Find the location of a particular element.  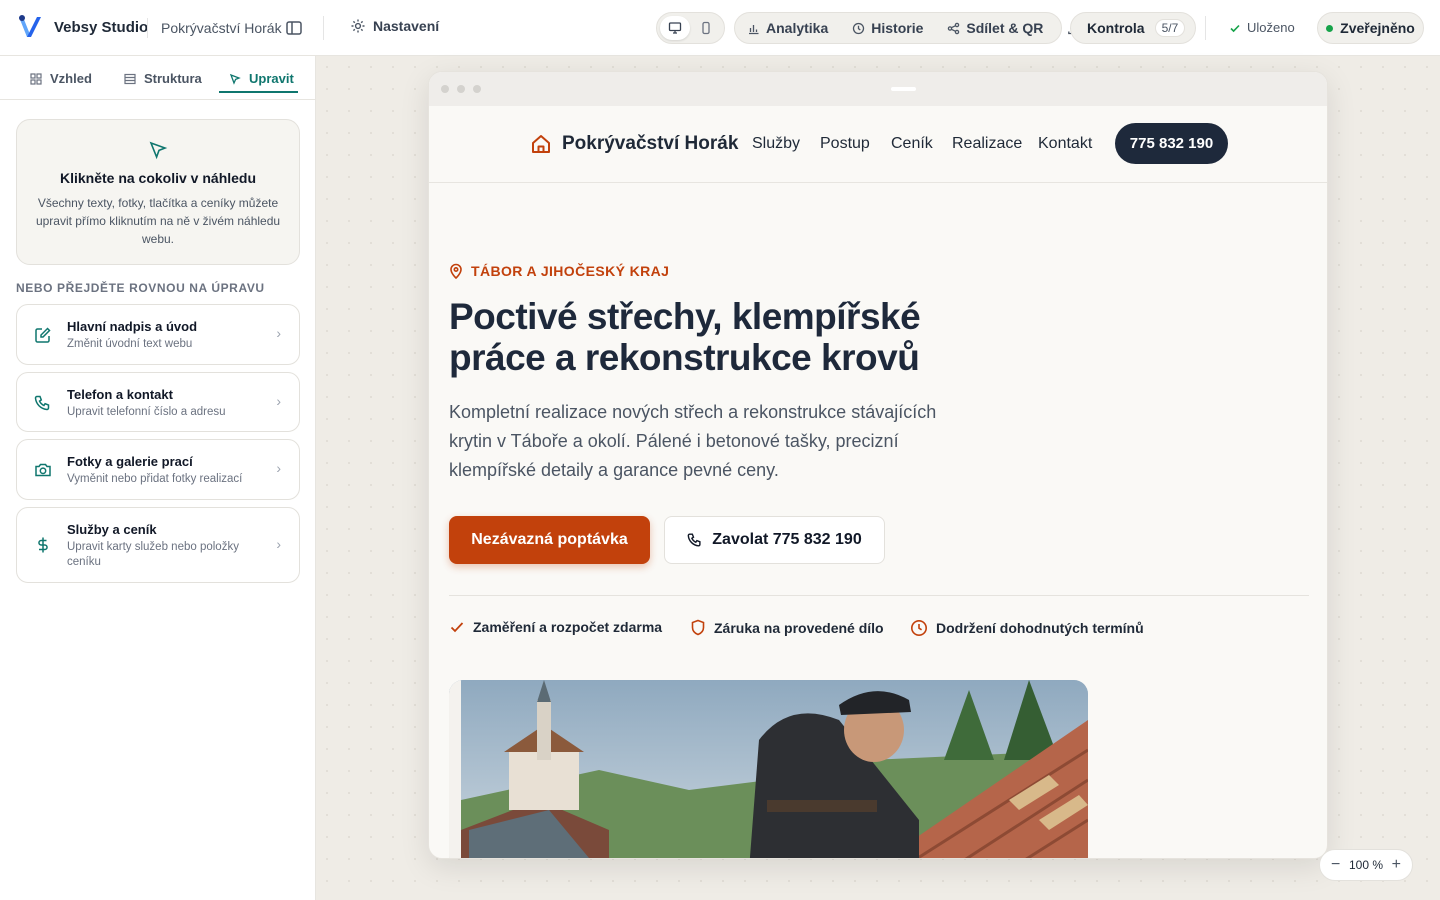

saved-status: Uloženo is located at coordinates (1262, 27).